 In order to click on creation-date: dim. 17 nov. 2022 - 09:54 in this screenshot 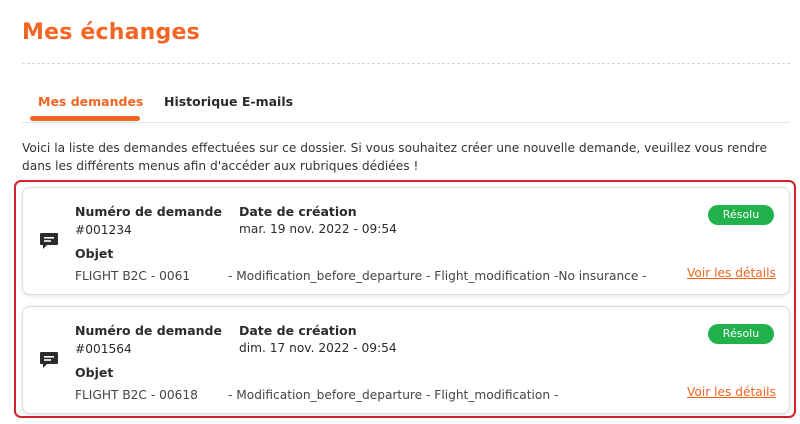, I will do `click(318, 348)`.